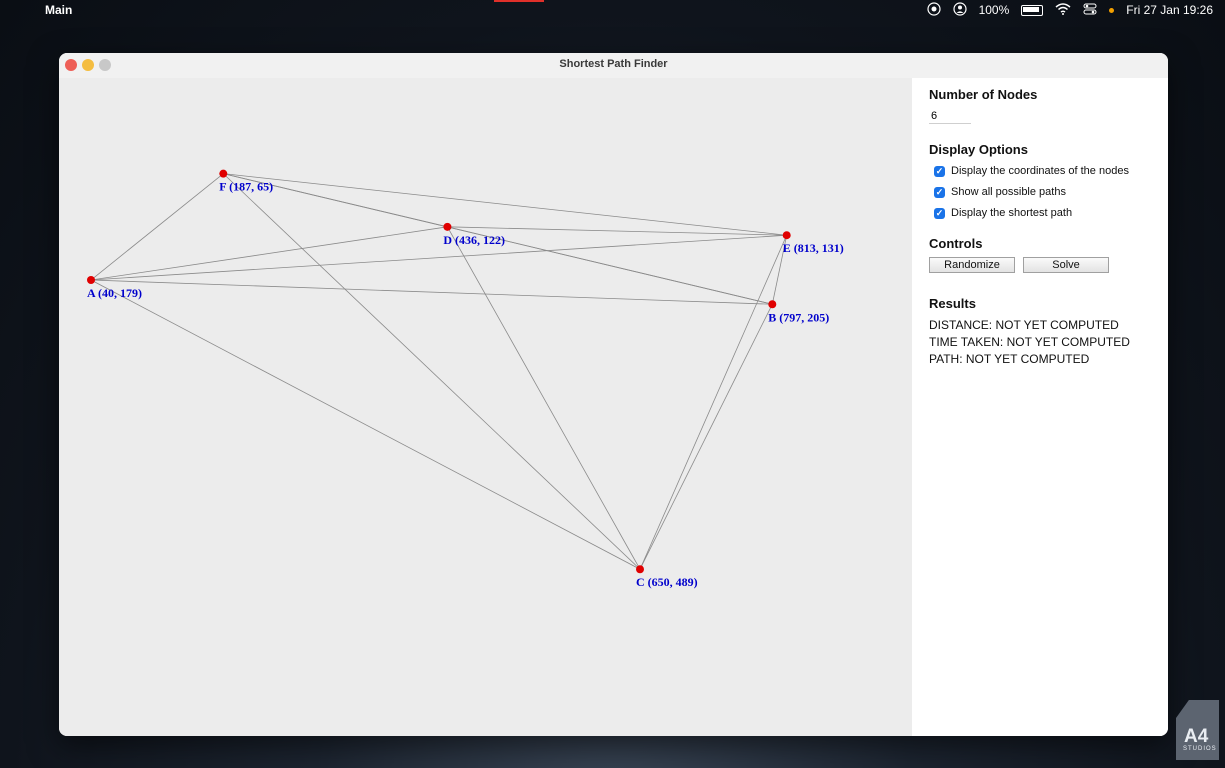 Image resolution: width=1225 pixels, height=768 pixels. What do you see at coordinates (994, 10) in the screenshot?
I see `battery-percent: 100%` at bounding box center [994, 10].